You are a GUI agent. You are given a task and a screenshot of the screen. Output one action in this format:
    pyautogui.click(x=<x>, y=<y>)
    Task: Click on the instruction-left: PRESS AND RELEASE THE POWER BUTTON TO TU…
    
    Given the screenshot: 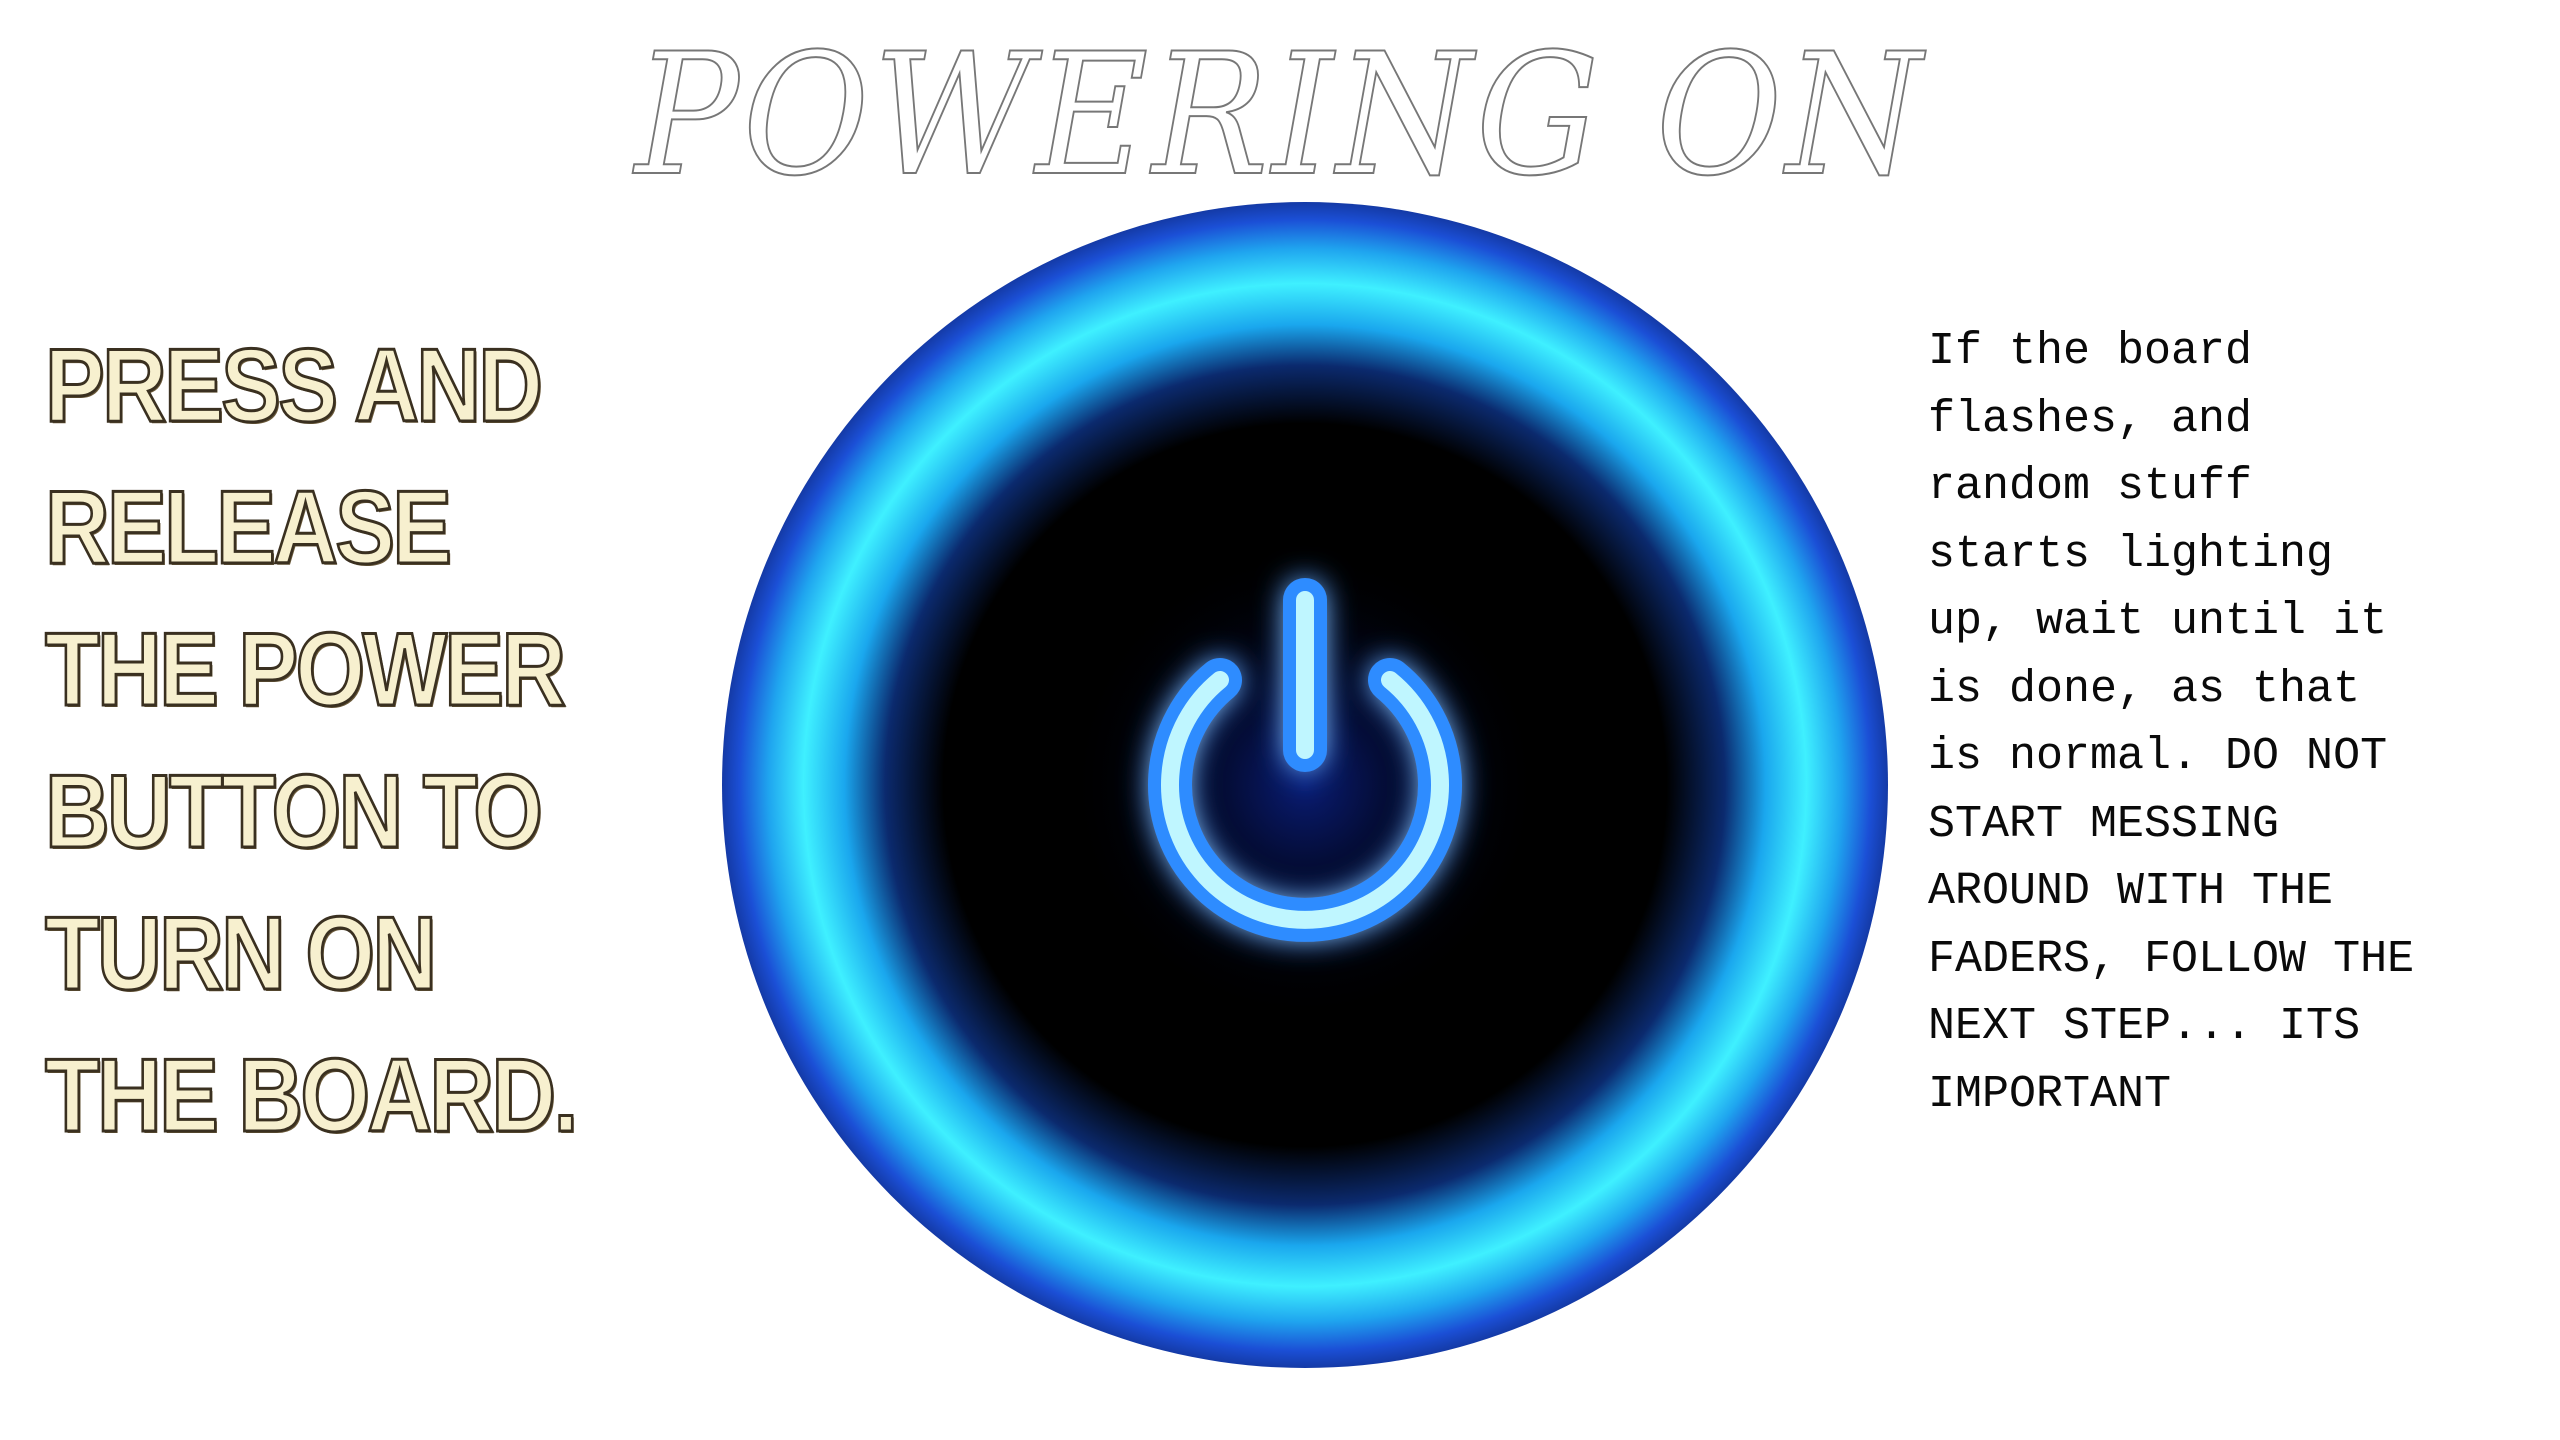 What is the action you would take?
    pyautogui.click(x=312, y=741)
    